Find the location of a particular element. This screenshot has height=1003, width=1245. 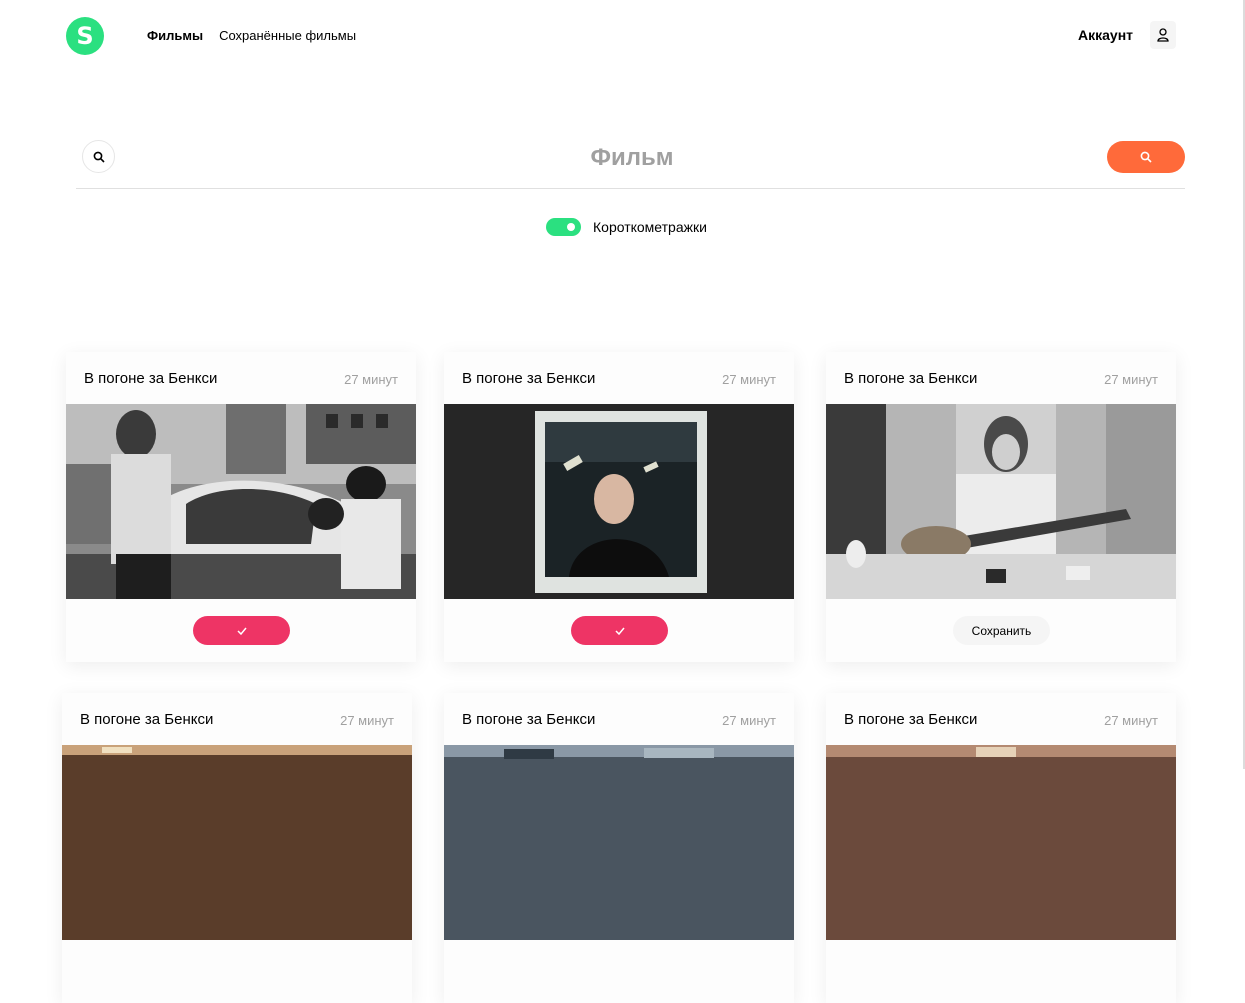

logo-letter: S is located at coordinates (85, 36).